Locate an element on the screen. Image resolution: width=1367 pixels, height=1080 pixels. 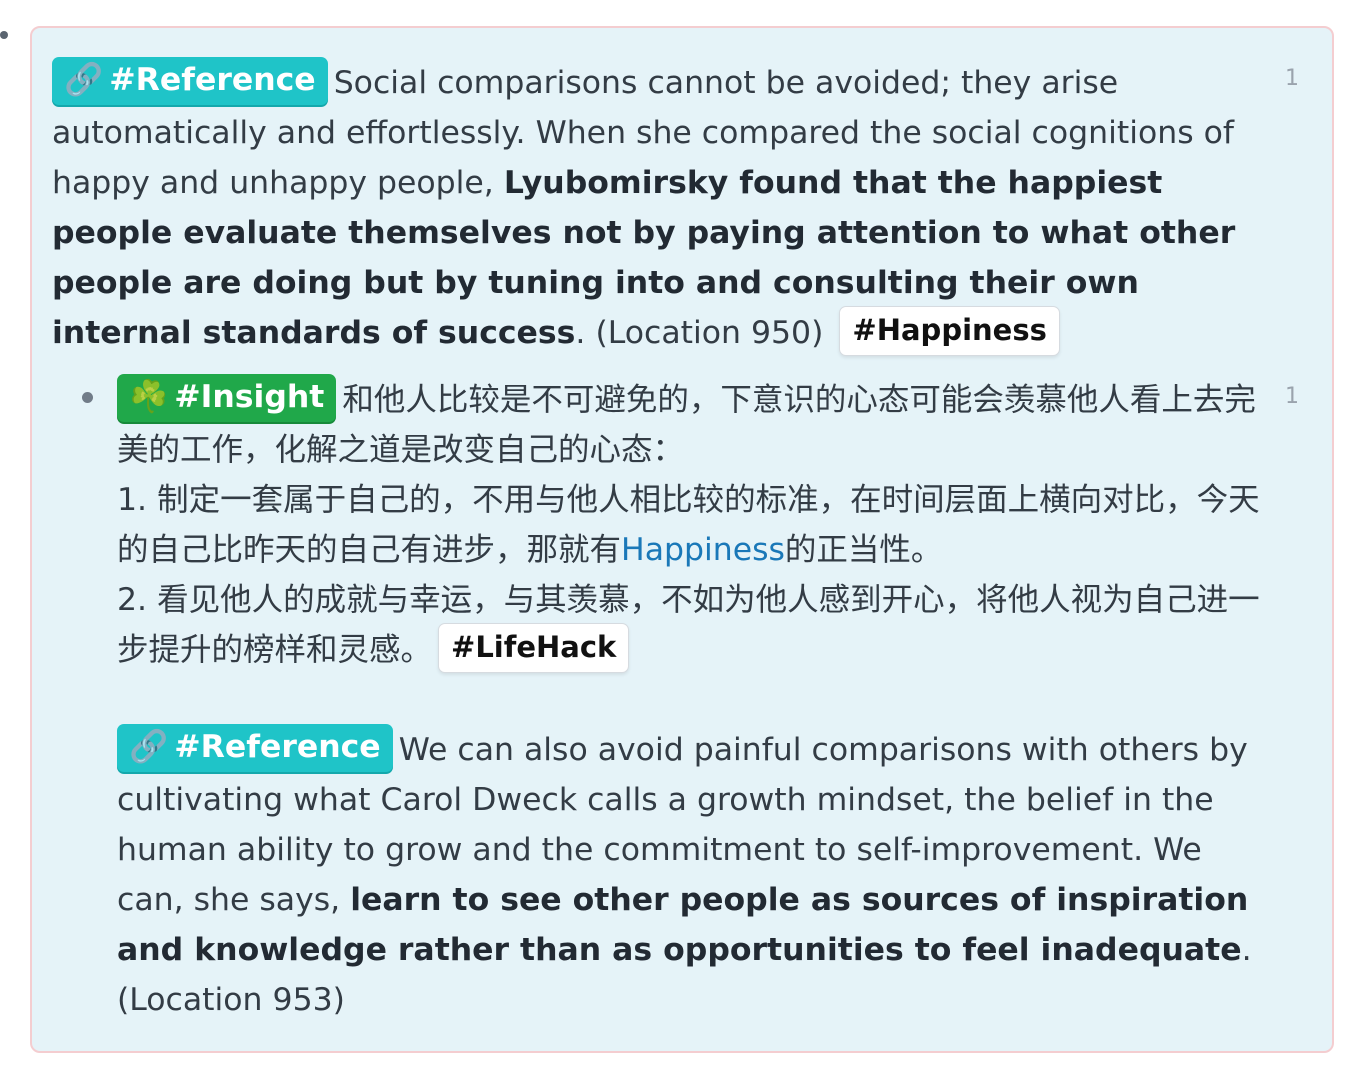
outer-bullet is located at coordinates (4, 35).